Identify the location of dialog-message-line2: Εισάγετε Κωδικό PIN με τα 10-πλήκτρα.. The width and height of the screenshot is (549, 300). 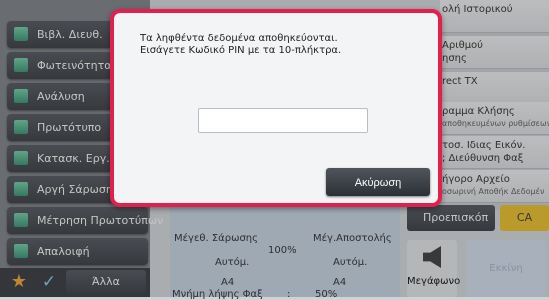
(241, 50).